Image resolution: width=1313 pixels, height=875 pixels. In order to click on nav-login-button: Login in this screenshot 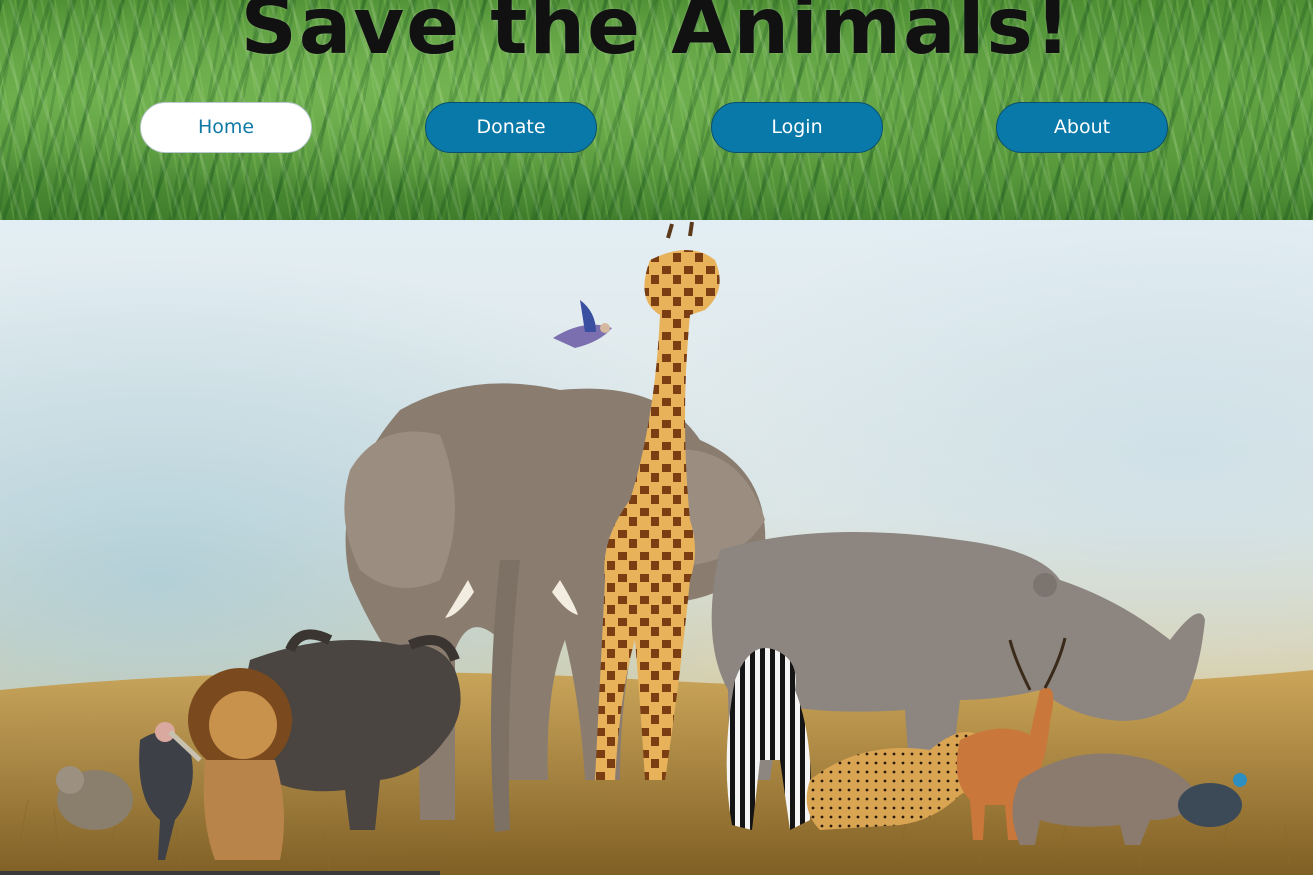, I will do `click(797, 127)`.